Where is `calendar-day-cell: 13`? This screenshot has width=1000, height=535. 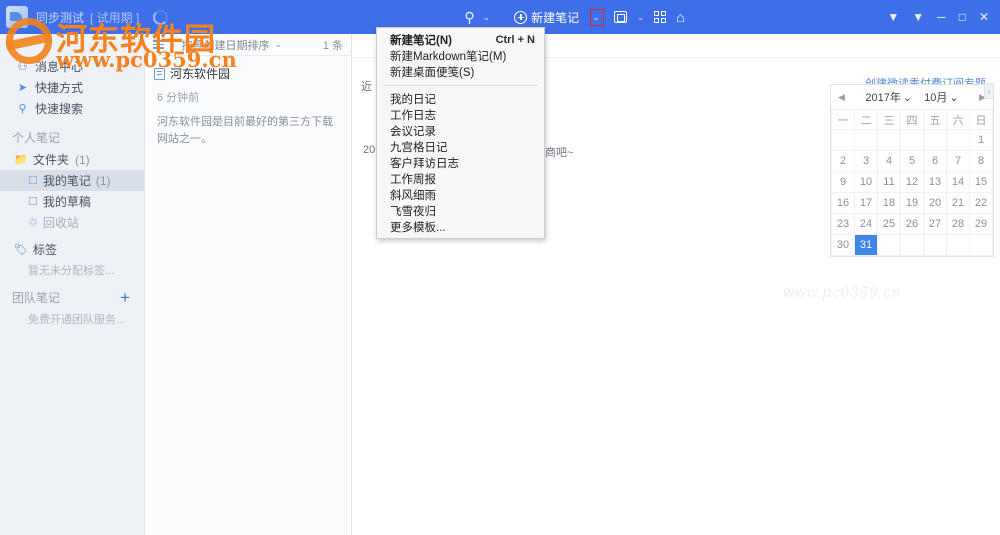 calendar-day-cell: 13 is located at coordinates (935, 182).